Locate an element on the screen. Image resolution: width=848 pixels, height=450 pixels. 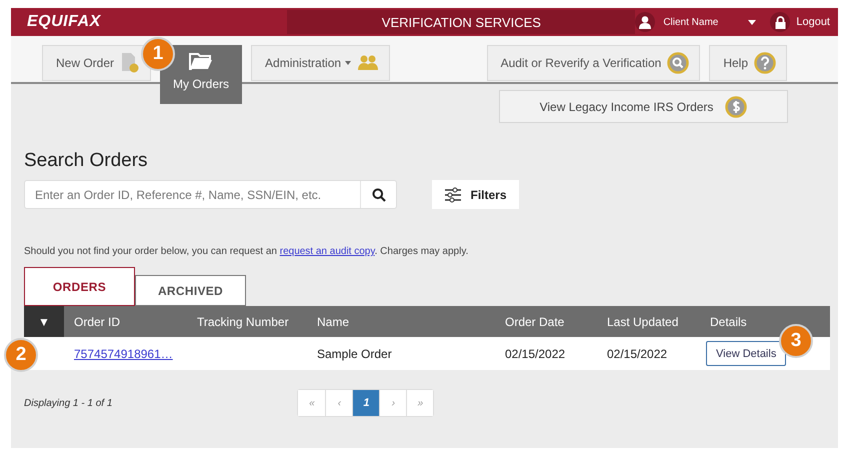
user-name: Client Name is located at coordinates (690, 22).